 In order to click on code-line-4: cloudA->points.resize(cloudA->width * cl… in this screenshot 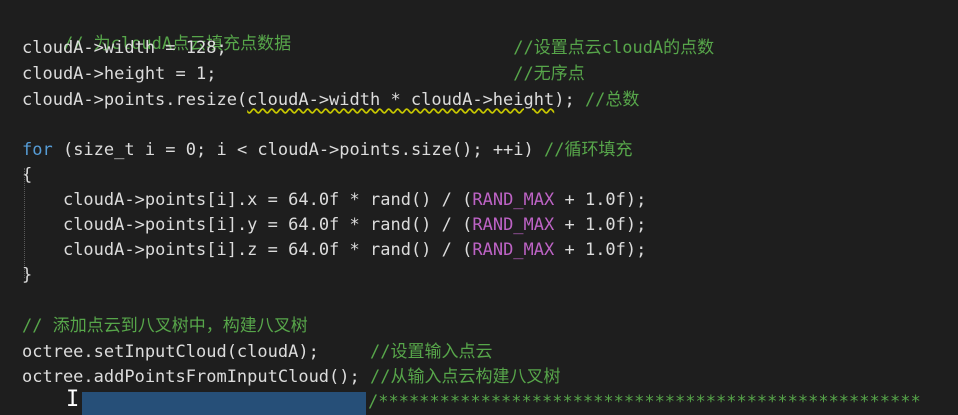, I will do `click(330, 100)`.